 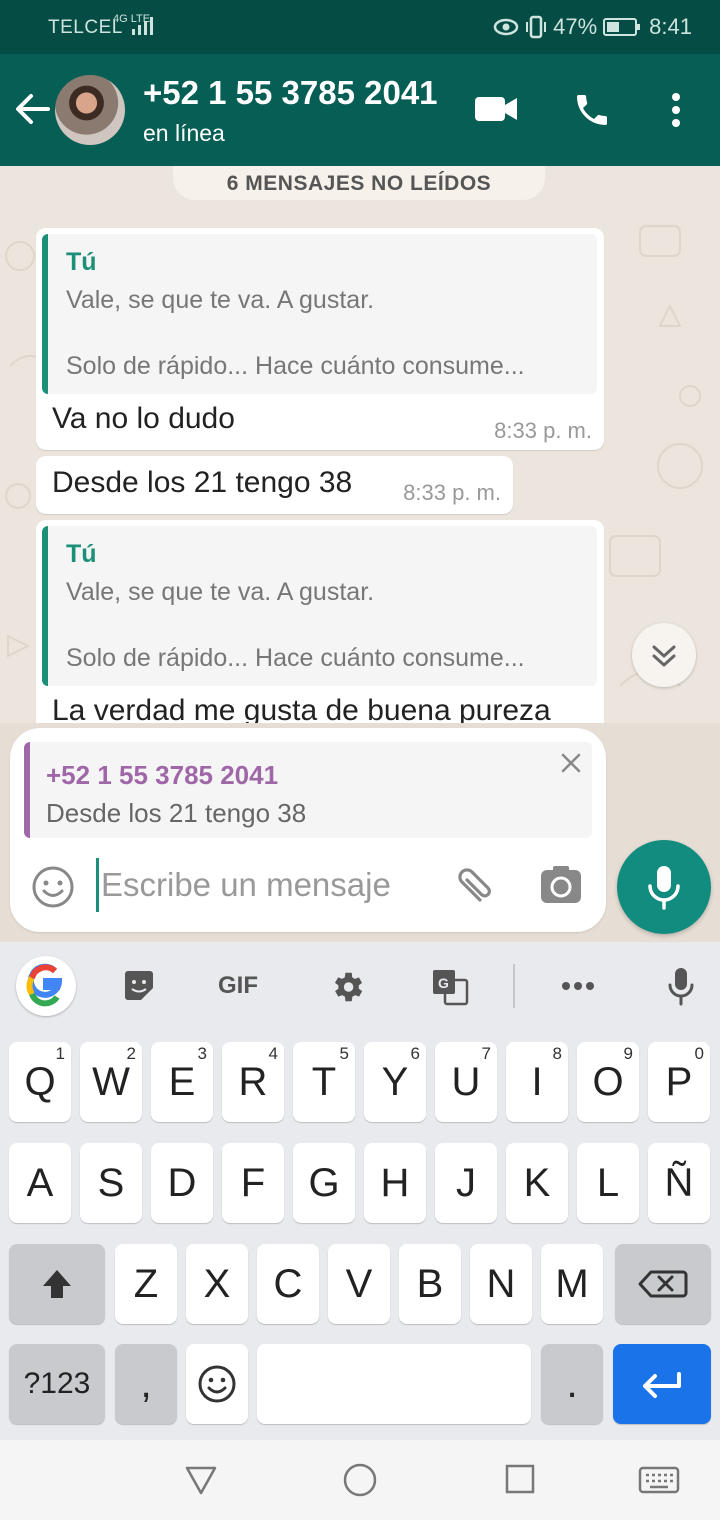 What do you see at coordinates (501, 1284) in the screenshot?
I see `key-n: N` at bounding box center [501, 1284].